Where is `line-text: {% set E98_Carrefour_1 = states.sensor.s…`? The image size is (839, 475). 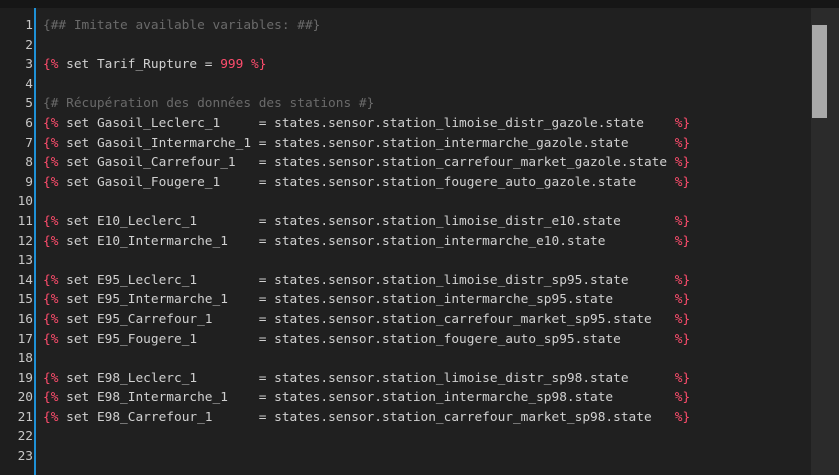
line-text: {% set E98_Carrefour_1 = states.sensor.s… is located at coordinates (366, 418).